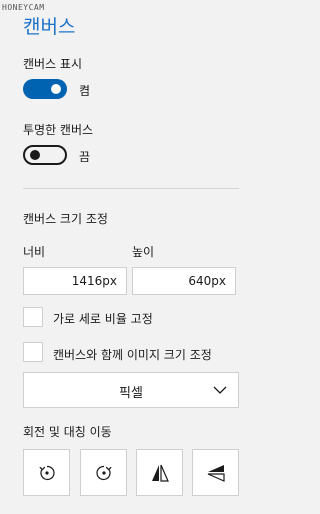  I want to click on flip-vertical-button, so click(215, 472).